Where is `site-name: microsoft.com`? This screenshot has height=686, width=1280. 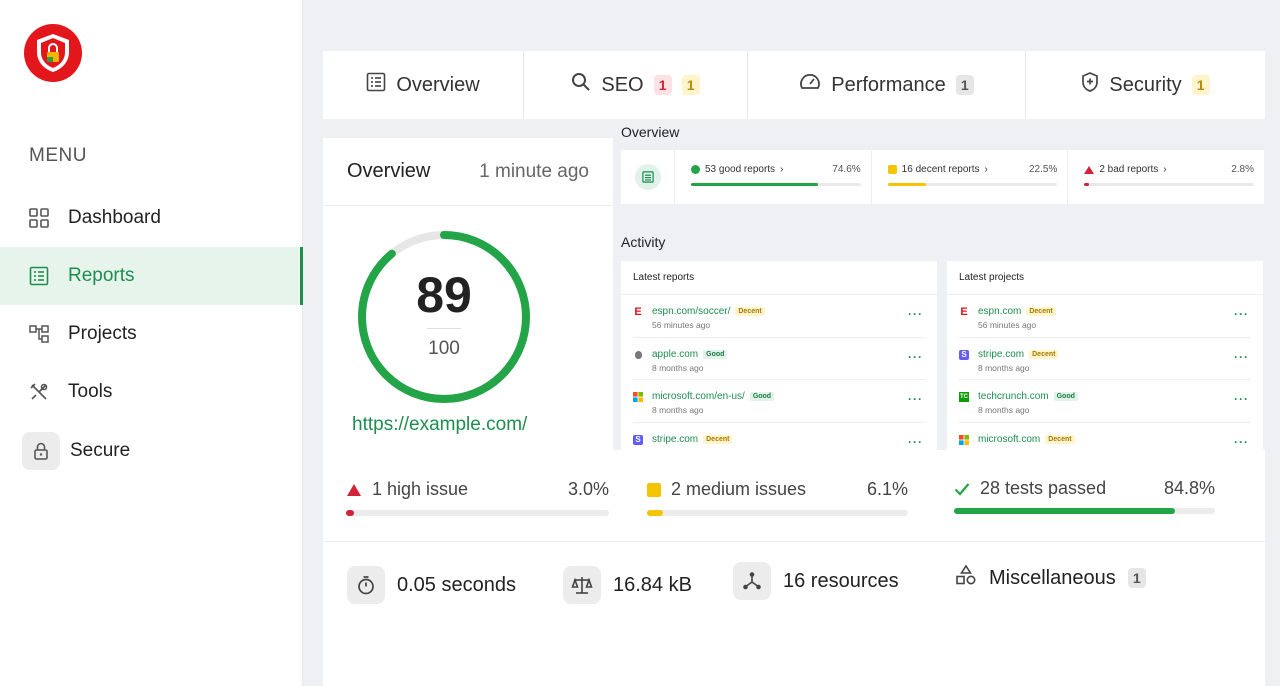 site-name: microsoft.com is located at coordinates (1009, 439).